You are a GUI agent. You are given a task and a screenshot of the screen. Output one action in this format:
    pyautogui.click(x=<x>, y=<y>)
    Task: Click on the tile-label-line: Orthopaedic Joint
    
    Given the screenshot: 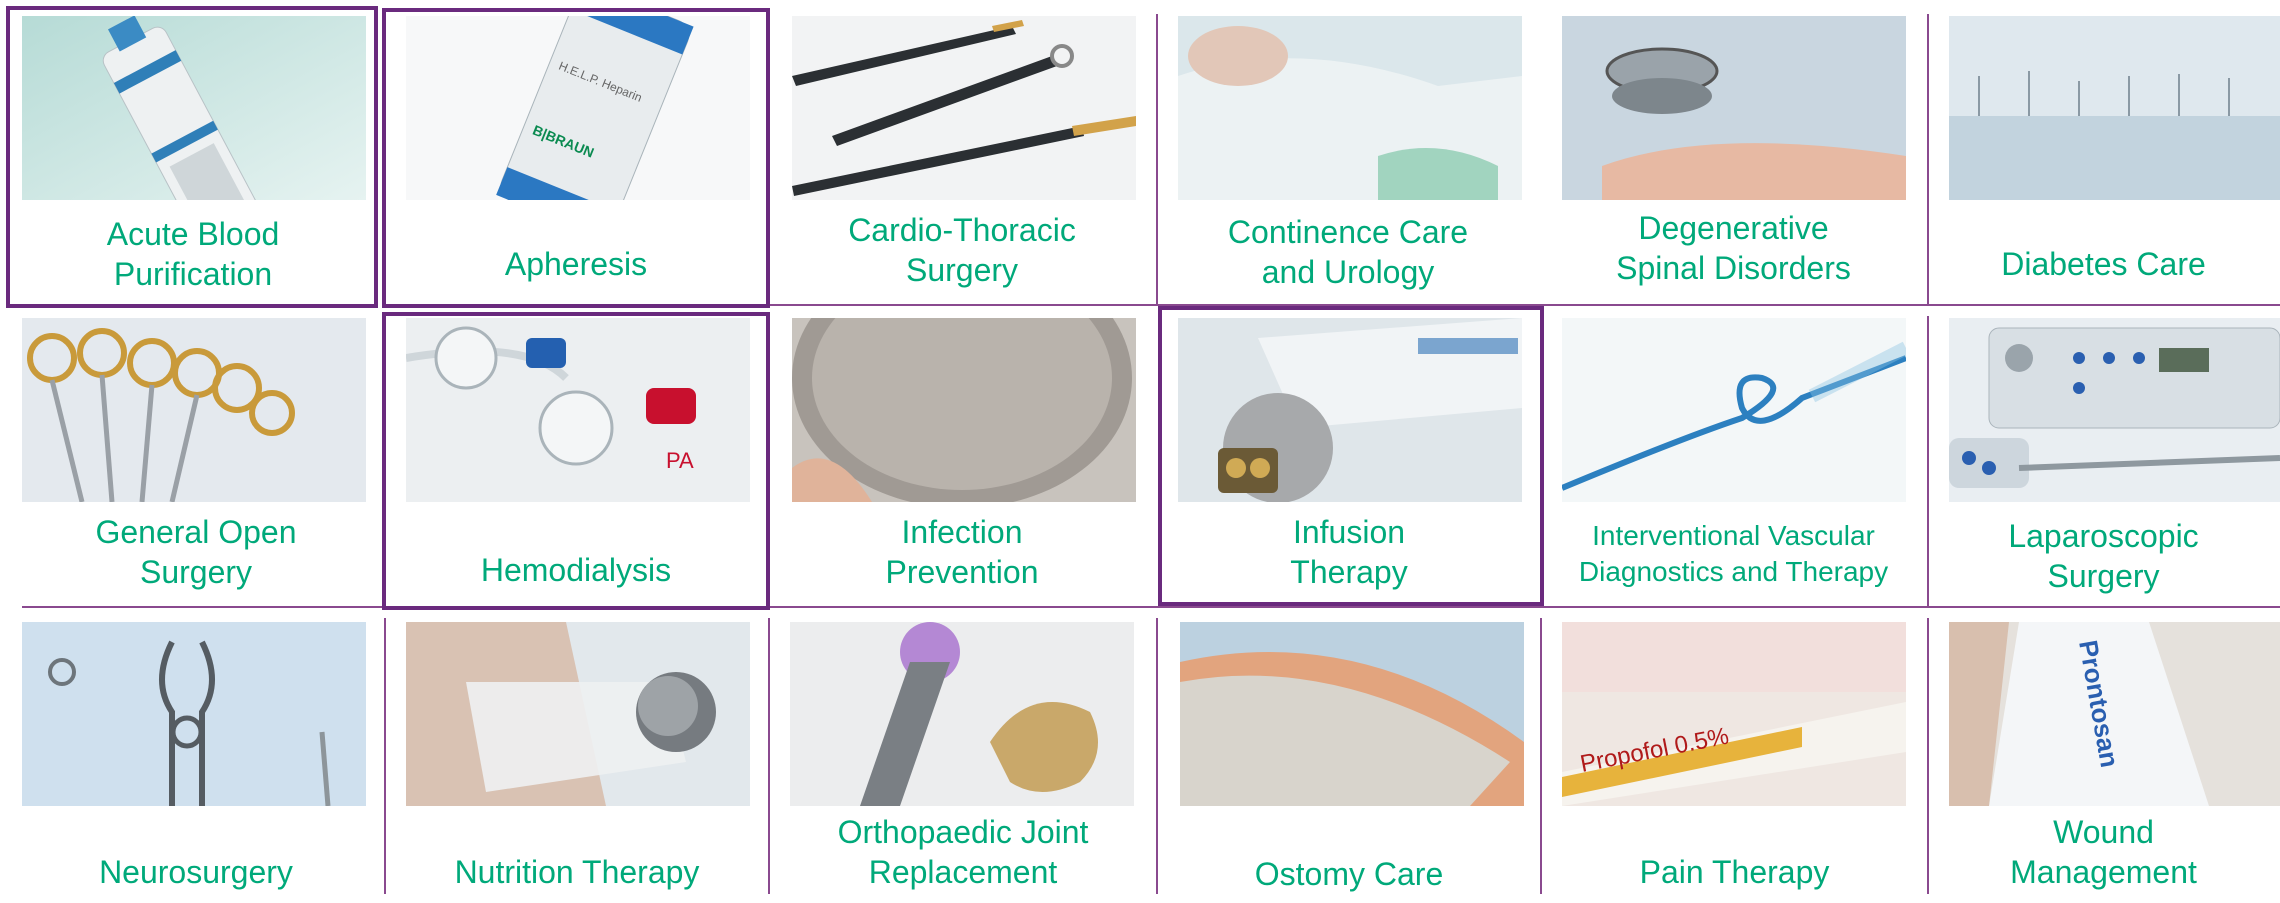 What is the action you would take?
    pyautogui.click(x=963, y=832)
    